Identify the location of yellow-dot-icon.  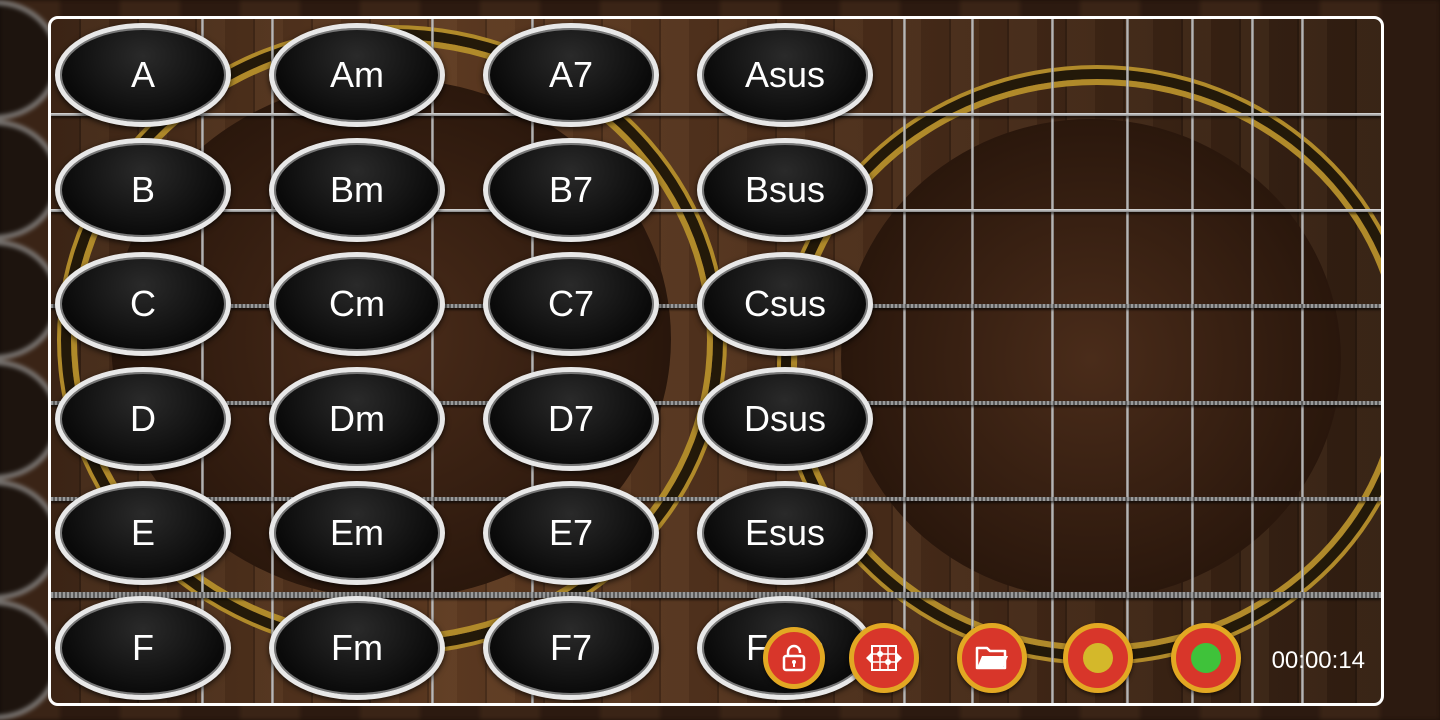
(1098, 658).